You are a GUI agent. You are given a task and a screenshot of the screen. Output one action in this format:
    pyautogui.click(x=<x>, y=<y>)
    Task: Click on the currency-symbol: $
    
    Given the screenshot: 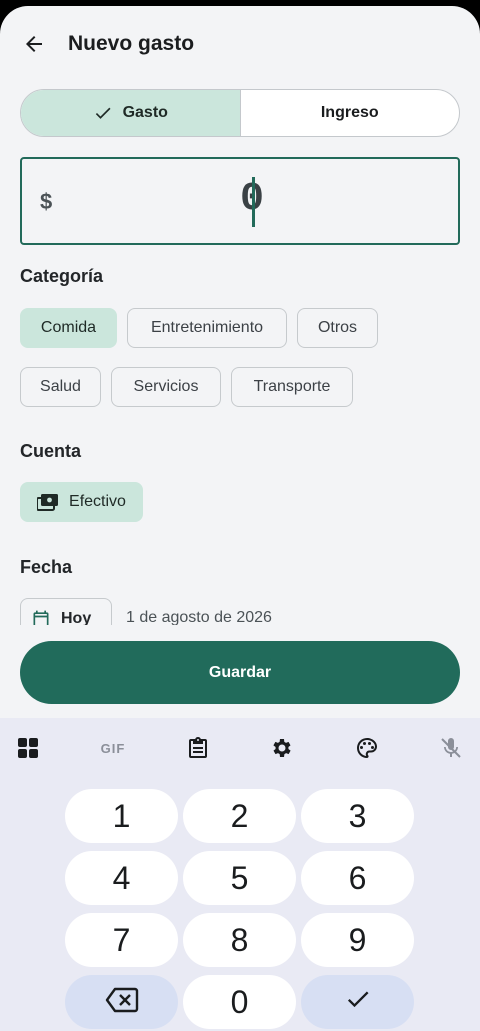 What is the action you would take?
    pyautogui.click(x=46, y=201)
    